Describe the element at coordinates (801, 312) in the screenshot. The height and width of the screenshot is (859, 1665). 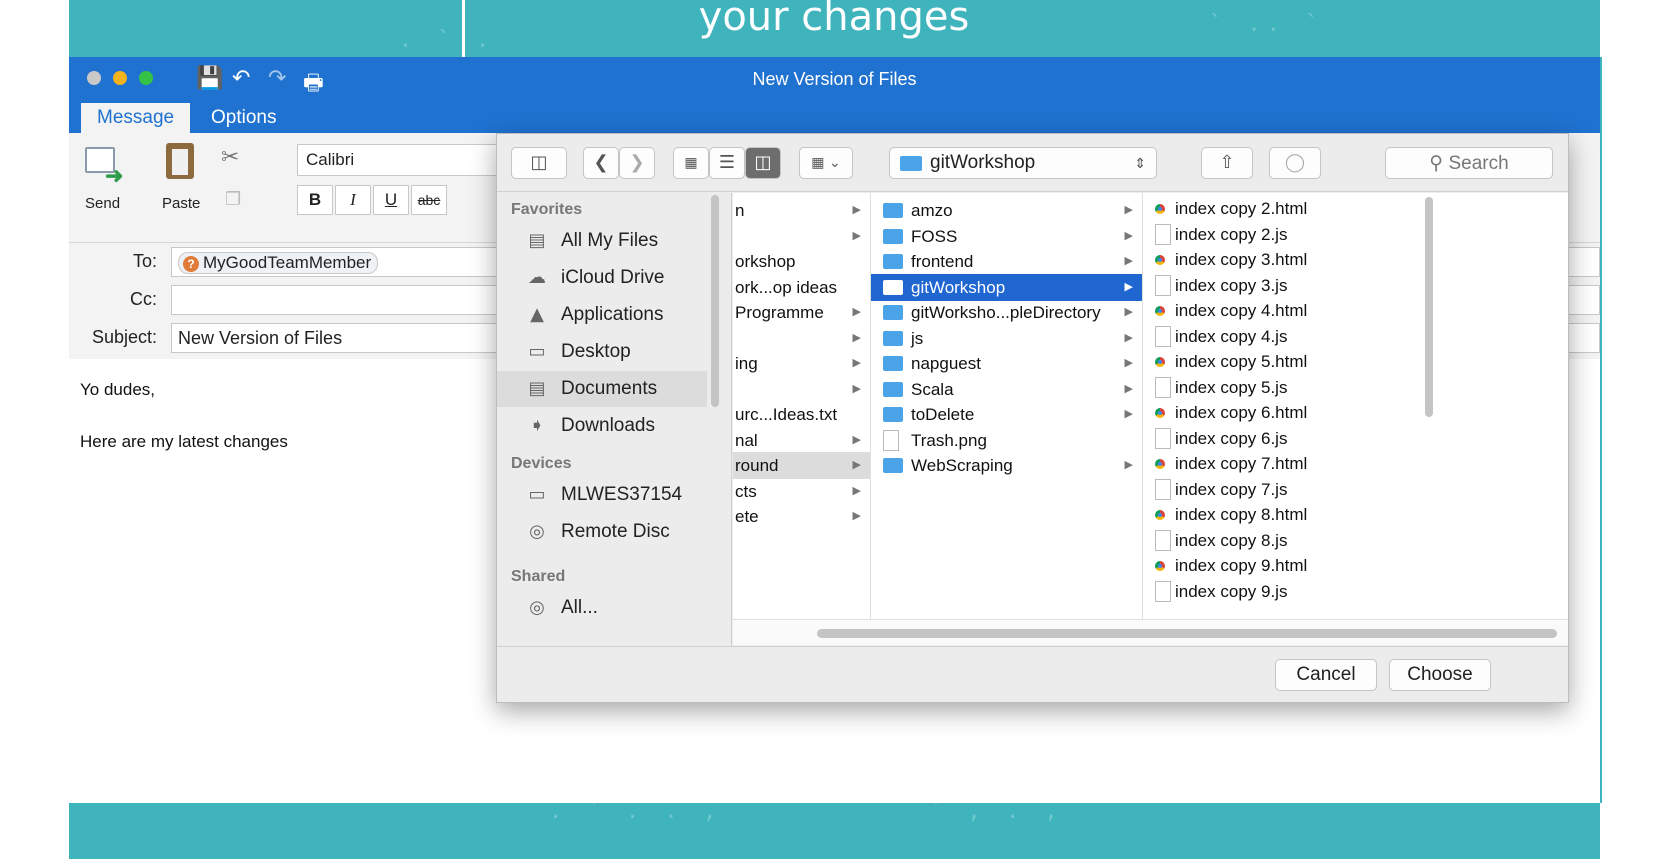
I see `list-item: Programme ▶` at that location.